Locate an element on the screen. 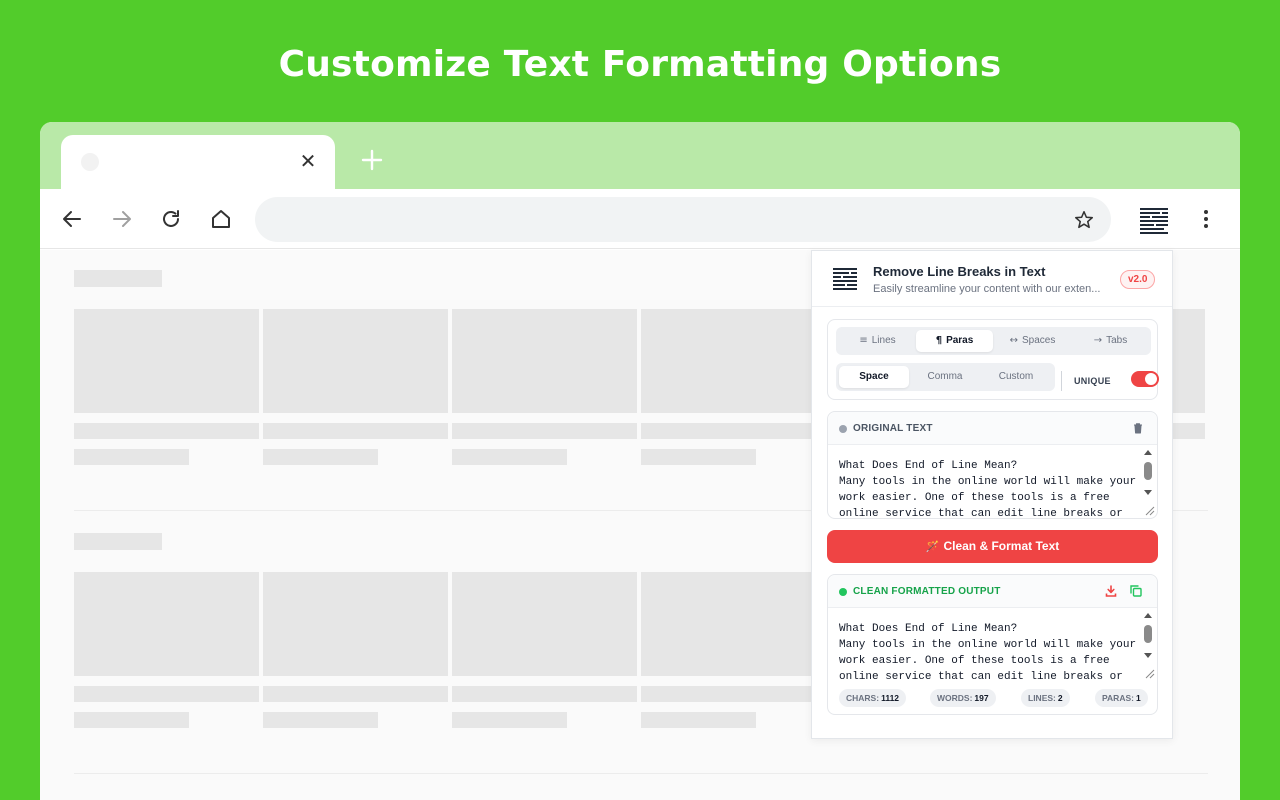  words-label: WORDS: is located at coordinates (955, 698).